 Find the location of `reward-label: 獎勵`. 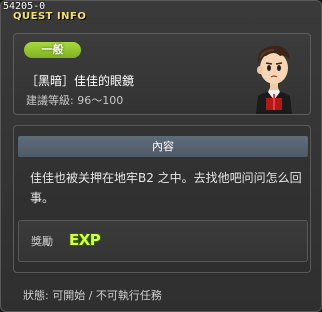

reward-label: 獎勵 is located at coordinates (42, 241).